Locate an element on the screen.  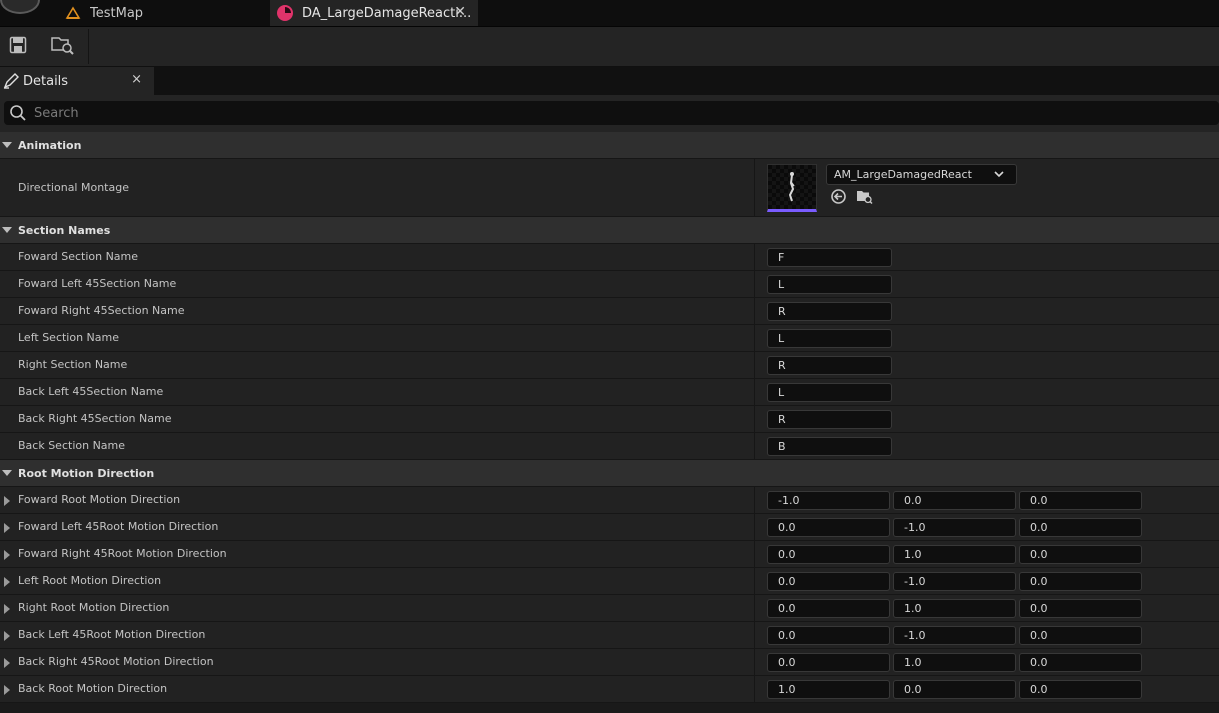
property-label: Back Right 45Section Name is located at coordinates (95, 418).